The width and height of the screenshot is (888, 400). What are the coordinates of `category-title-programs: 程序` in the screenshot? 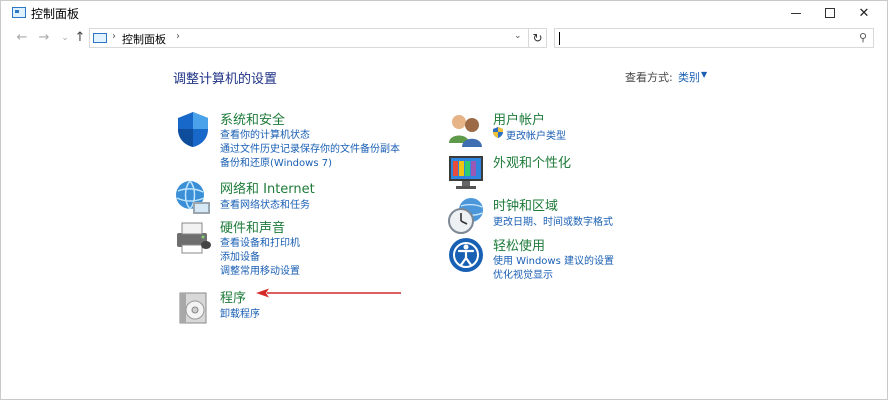 It's located at (233, 296).